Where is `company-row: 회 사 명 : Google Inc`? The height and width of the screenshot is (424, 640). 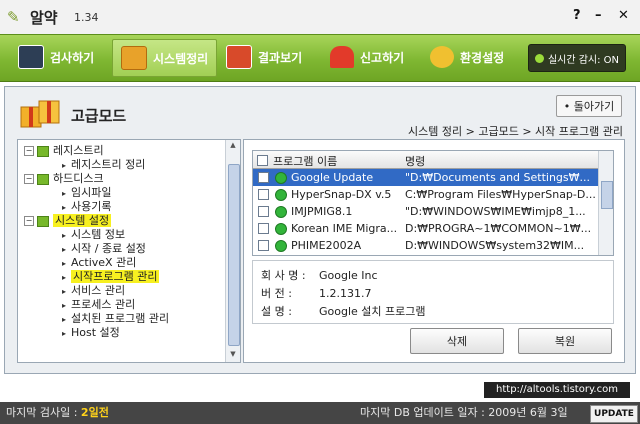 company-row: 회 사 명 : Google Inc is located at coordinates (319, 275).